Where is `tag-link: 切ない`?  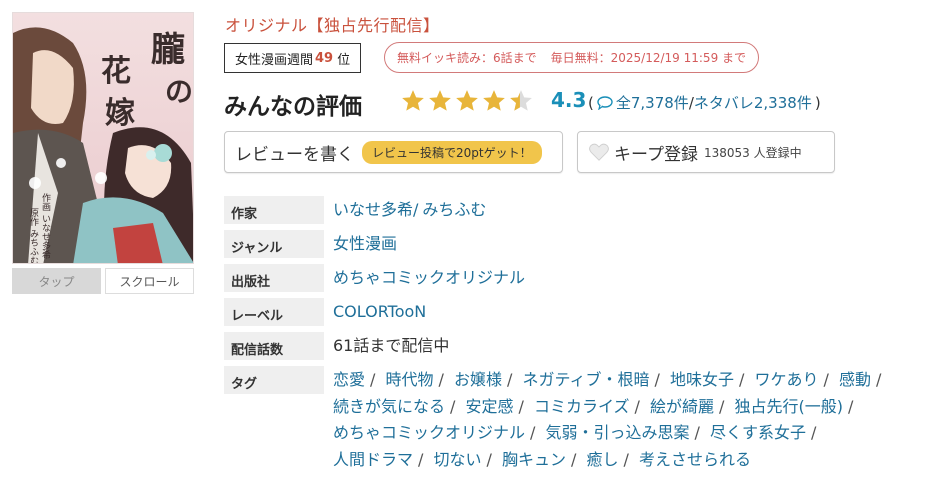
tag-link: 切ない is located at coordinates (458, 459).